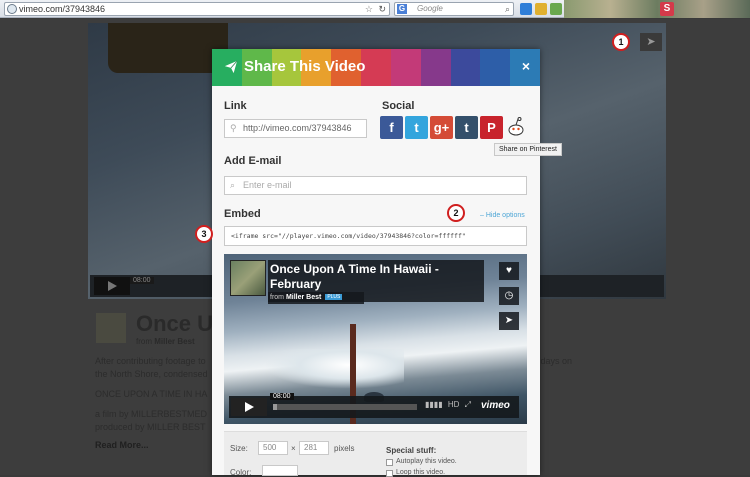  What do you see at coordinates (502, 215) in the screenshot?
I see `hide-options-link: – Hide options` at bounding box center [502, 215].